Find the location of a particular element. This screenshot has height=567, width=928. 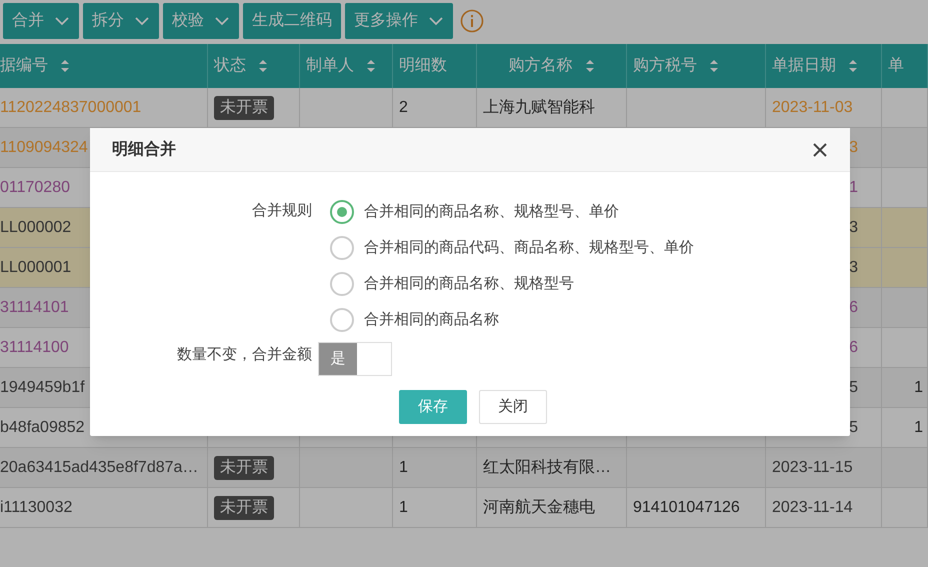

table-cell-text: 2023-11-14 is located at coordinates (812, 508).